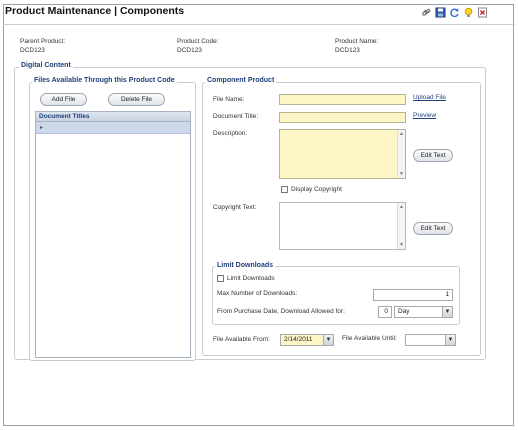 The width and height of the screenshot is (518, 430). I want to click on limit-downloads-checkbox-label: Limit Downloads, so click(251, 278).